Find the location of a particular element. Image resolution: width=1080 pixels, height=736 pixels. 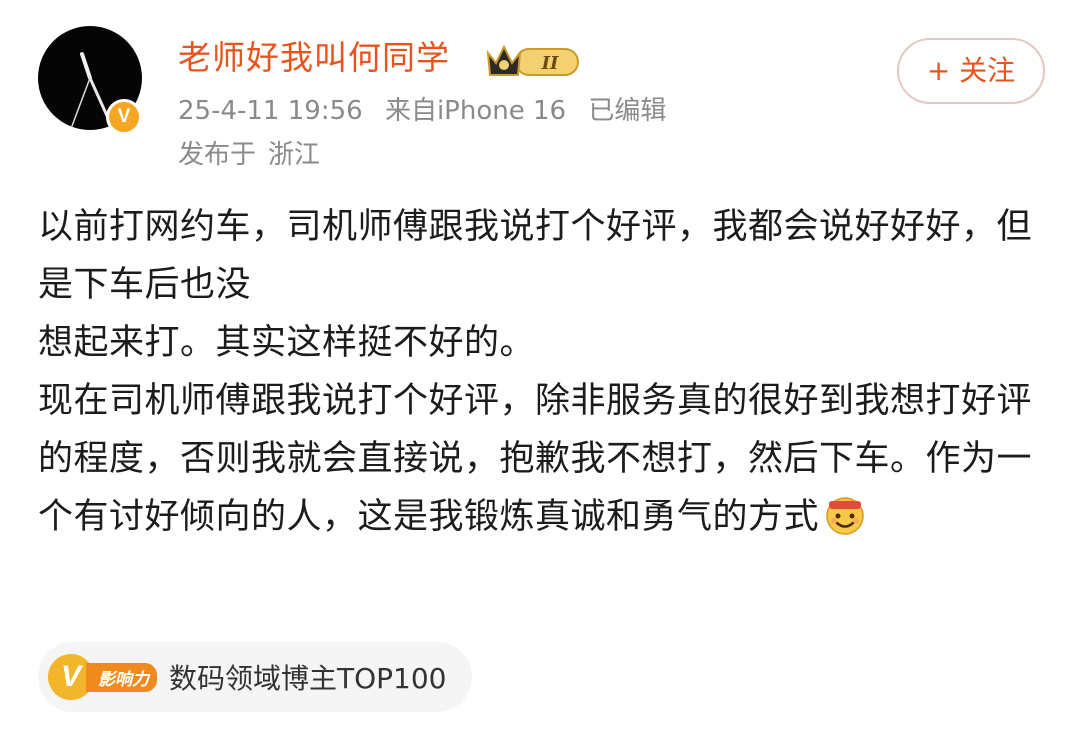

crown-level-icon: II is located at coordinates (532, 60).